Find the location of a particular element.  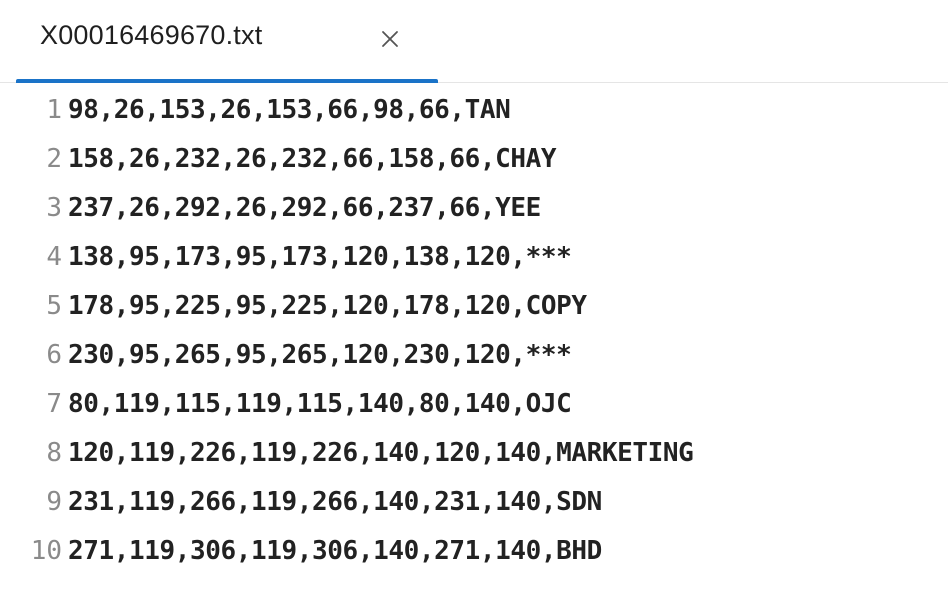

tab-title: X00016469670.txt is located at coordinates (151, 35).